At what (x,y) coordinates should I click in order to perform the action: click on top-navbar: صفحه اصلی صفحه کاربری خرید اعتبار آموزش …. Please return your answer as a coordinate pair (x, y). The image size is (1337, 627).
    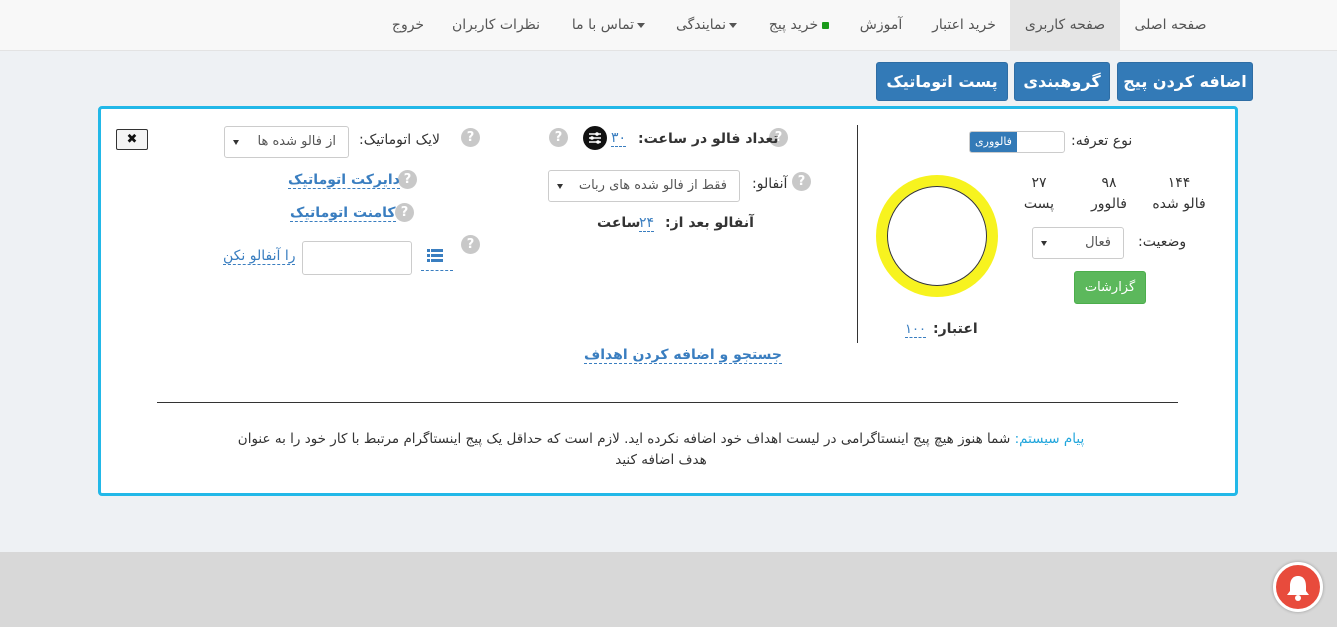
    Looking at the image, I should click on (668, 25).